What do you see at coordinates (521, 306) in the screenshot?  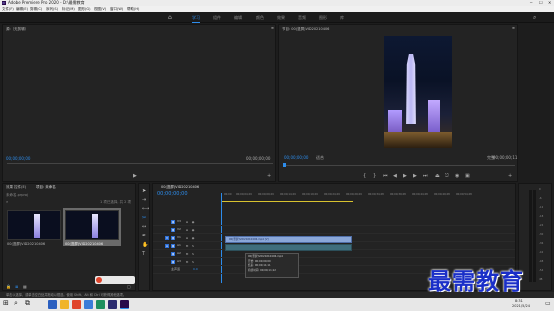 I see `clock-date: 2021/5/24` at bounding box center [521, 306].